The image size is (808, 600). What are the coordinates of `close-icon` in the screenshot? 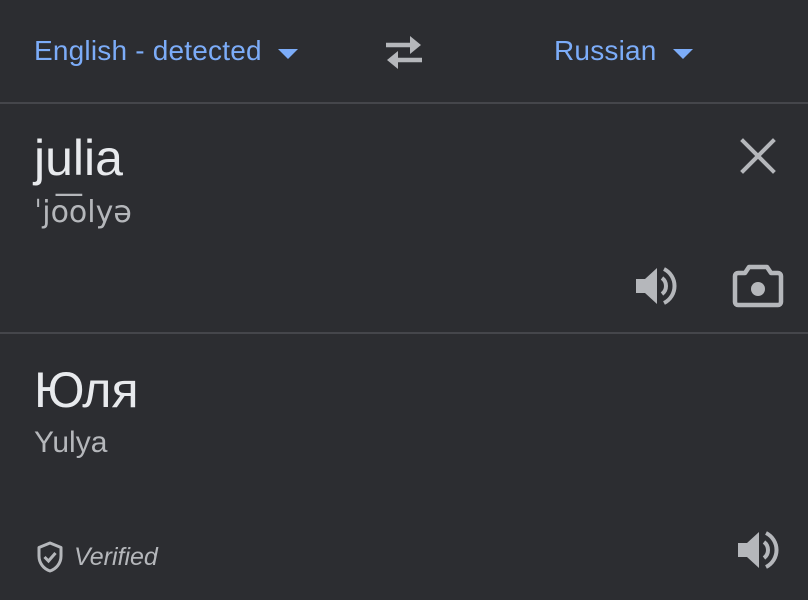 It's located at (758, 156).